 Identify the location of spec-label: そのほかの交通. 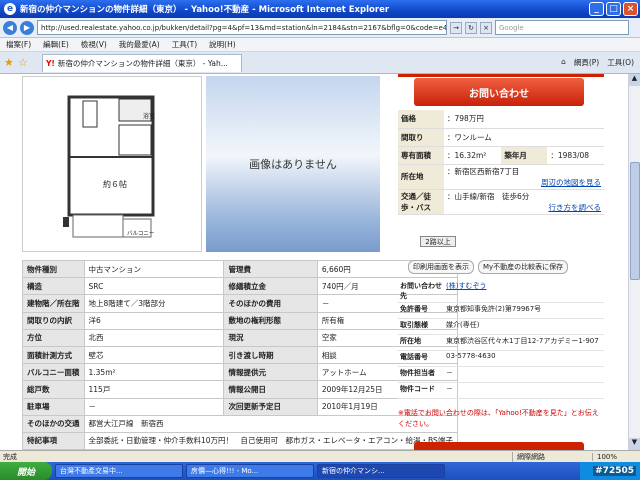
(53, 423).